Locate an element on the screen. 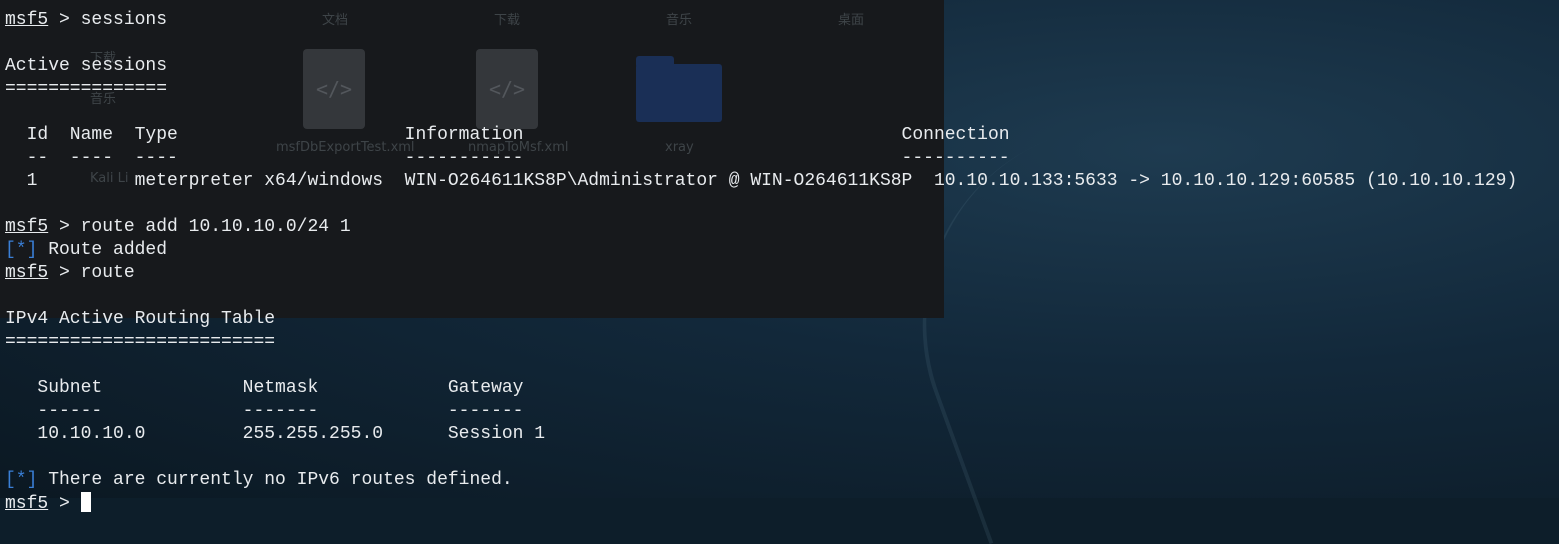  terminal-line-text: =============== is located at coordinates (86, 89).